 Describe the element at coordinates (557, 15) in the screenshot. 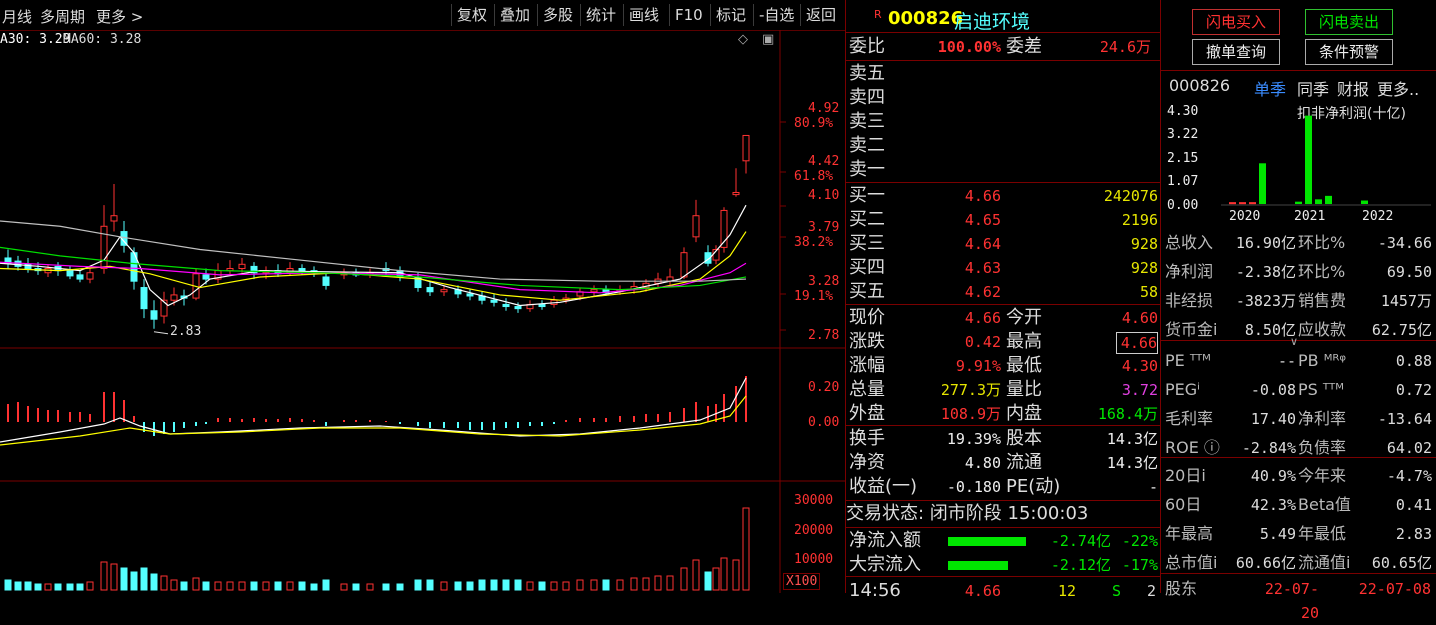

I see `multi-stock-button: 多股` at that location.